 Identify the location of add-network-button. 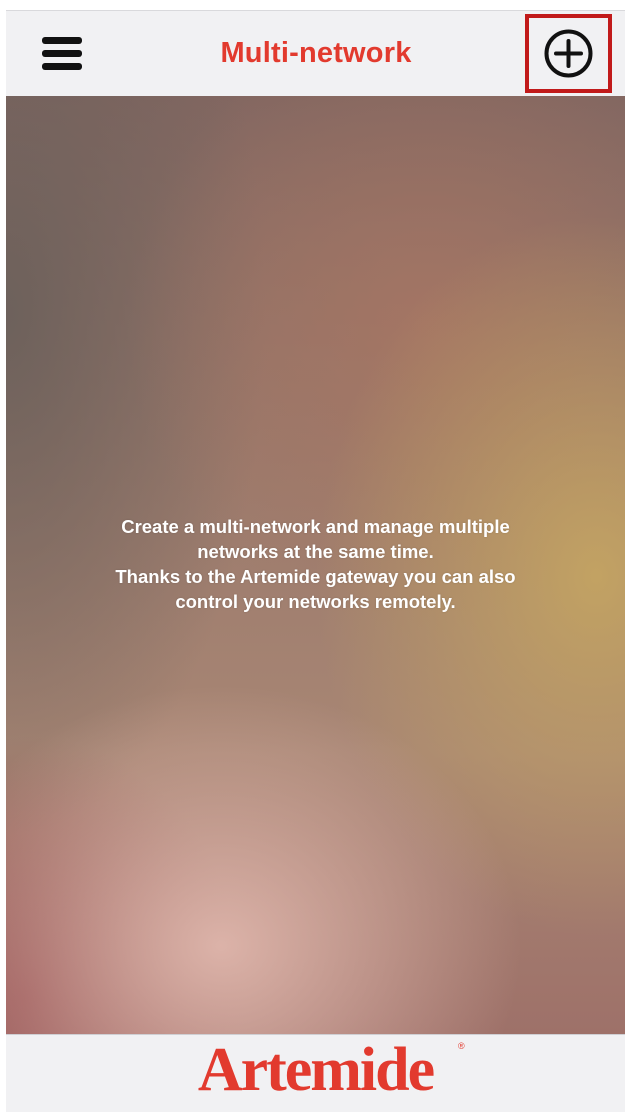
(568, 53).